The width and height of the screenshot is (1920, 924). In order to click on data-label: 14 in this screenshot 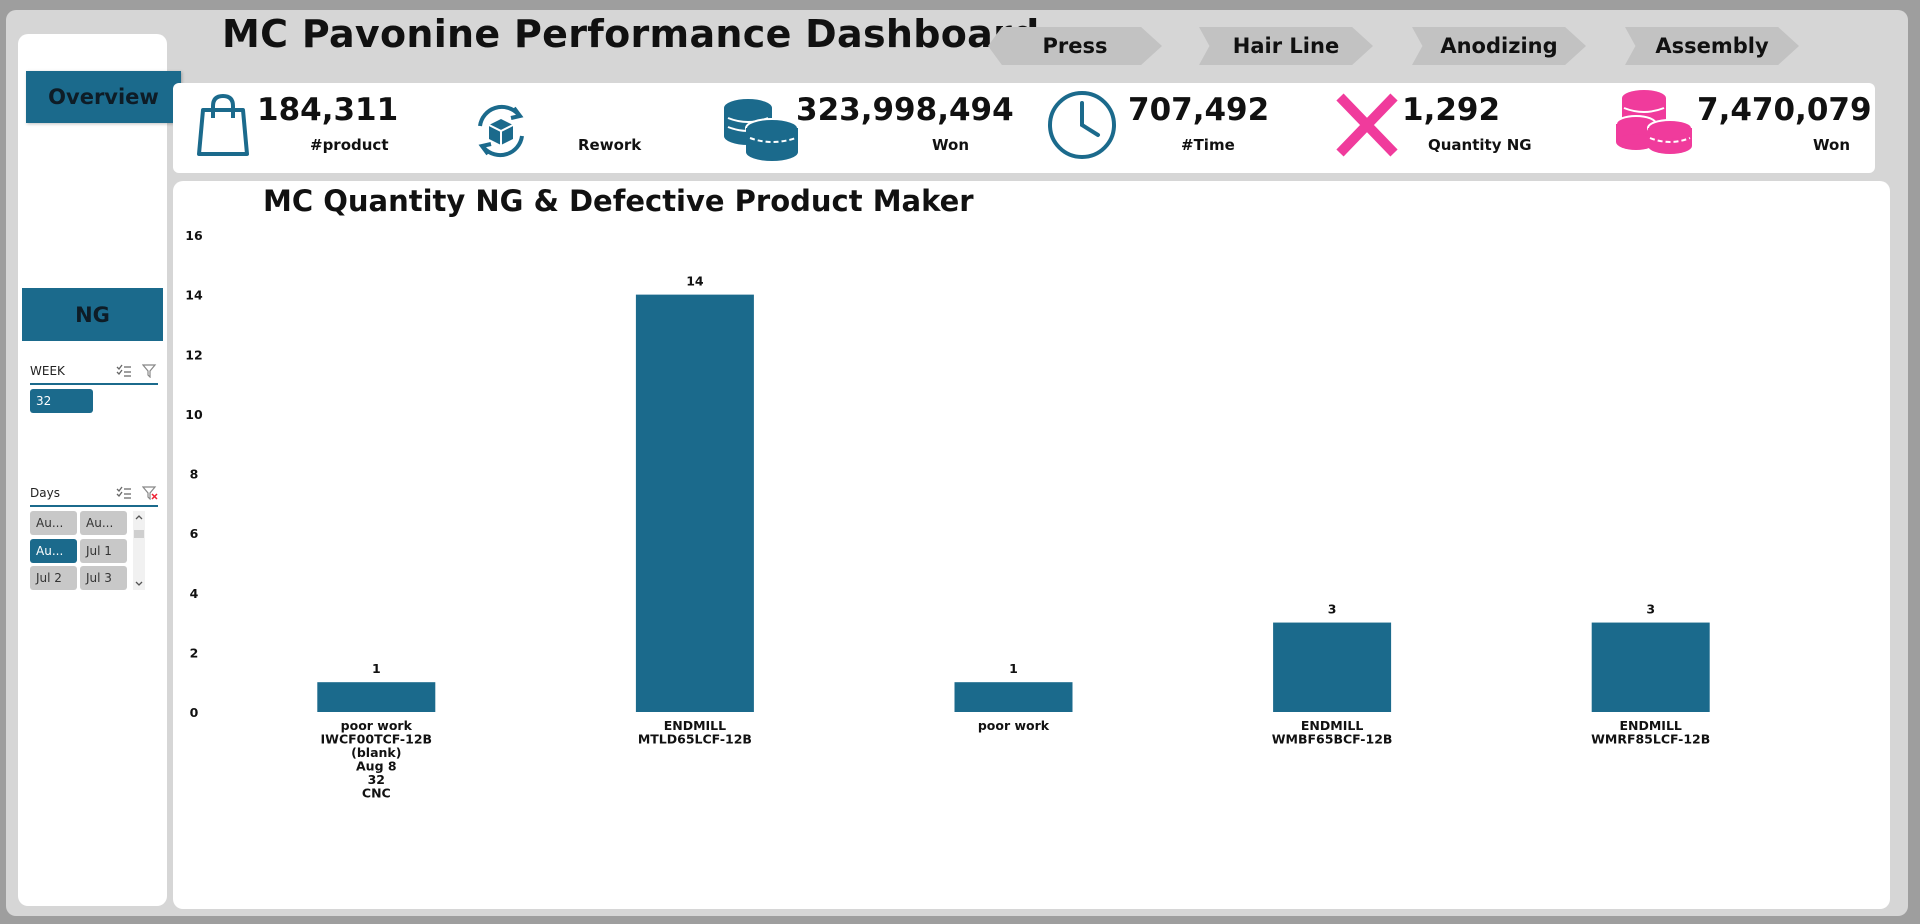, I will do `click(695, 281)`.